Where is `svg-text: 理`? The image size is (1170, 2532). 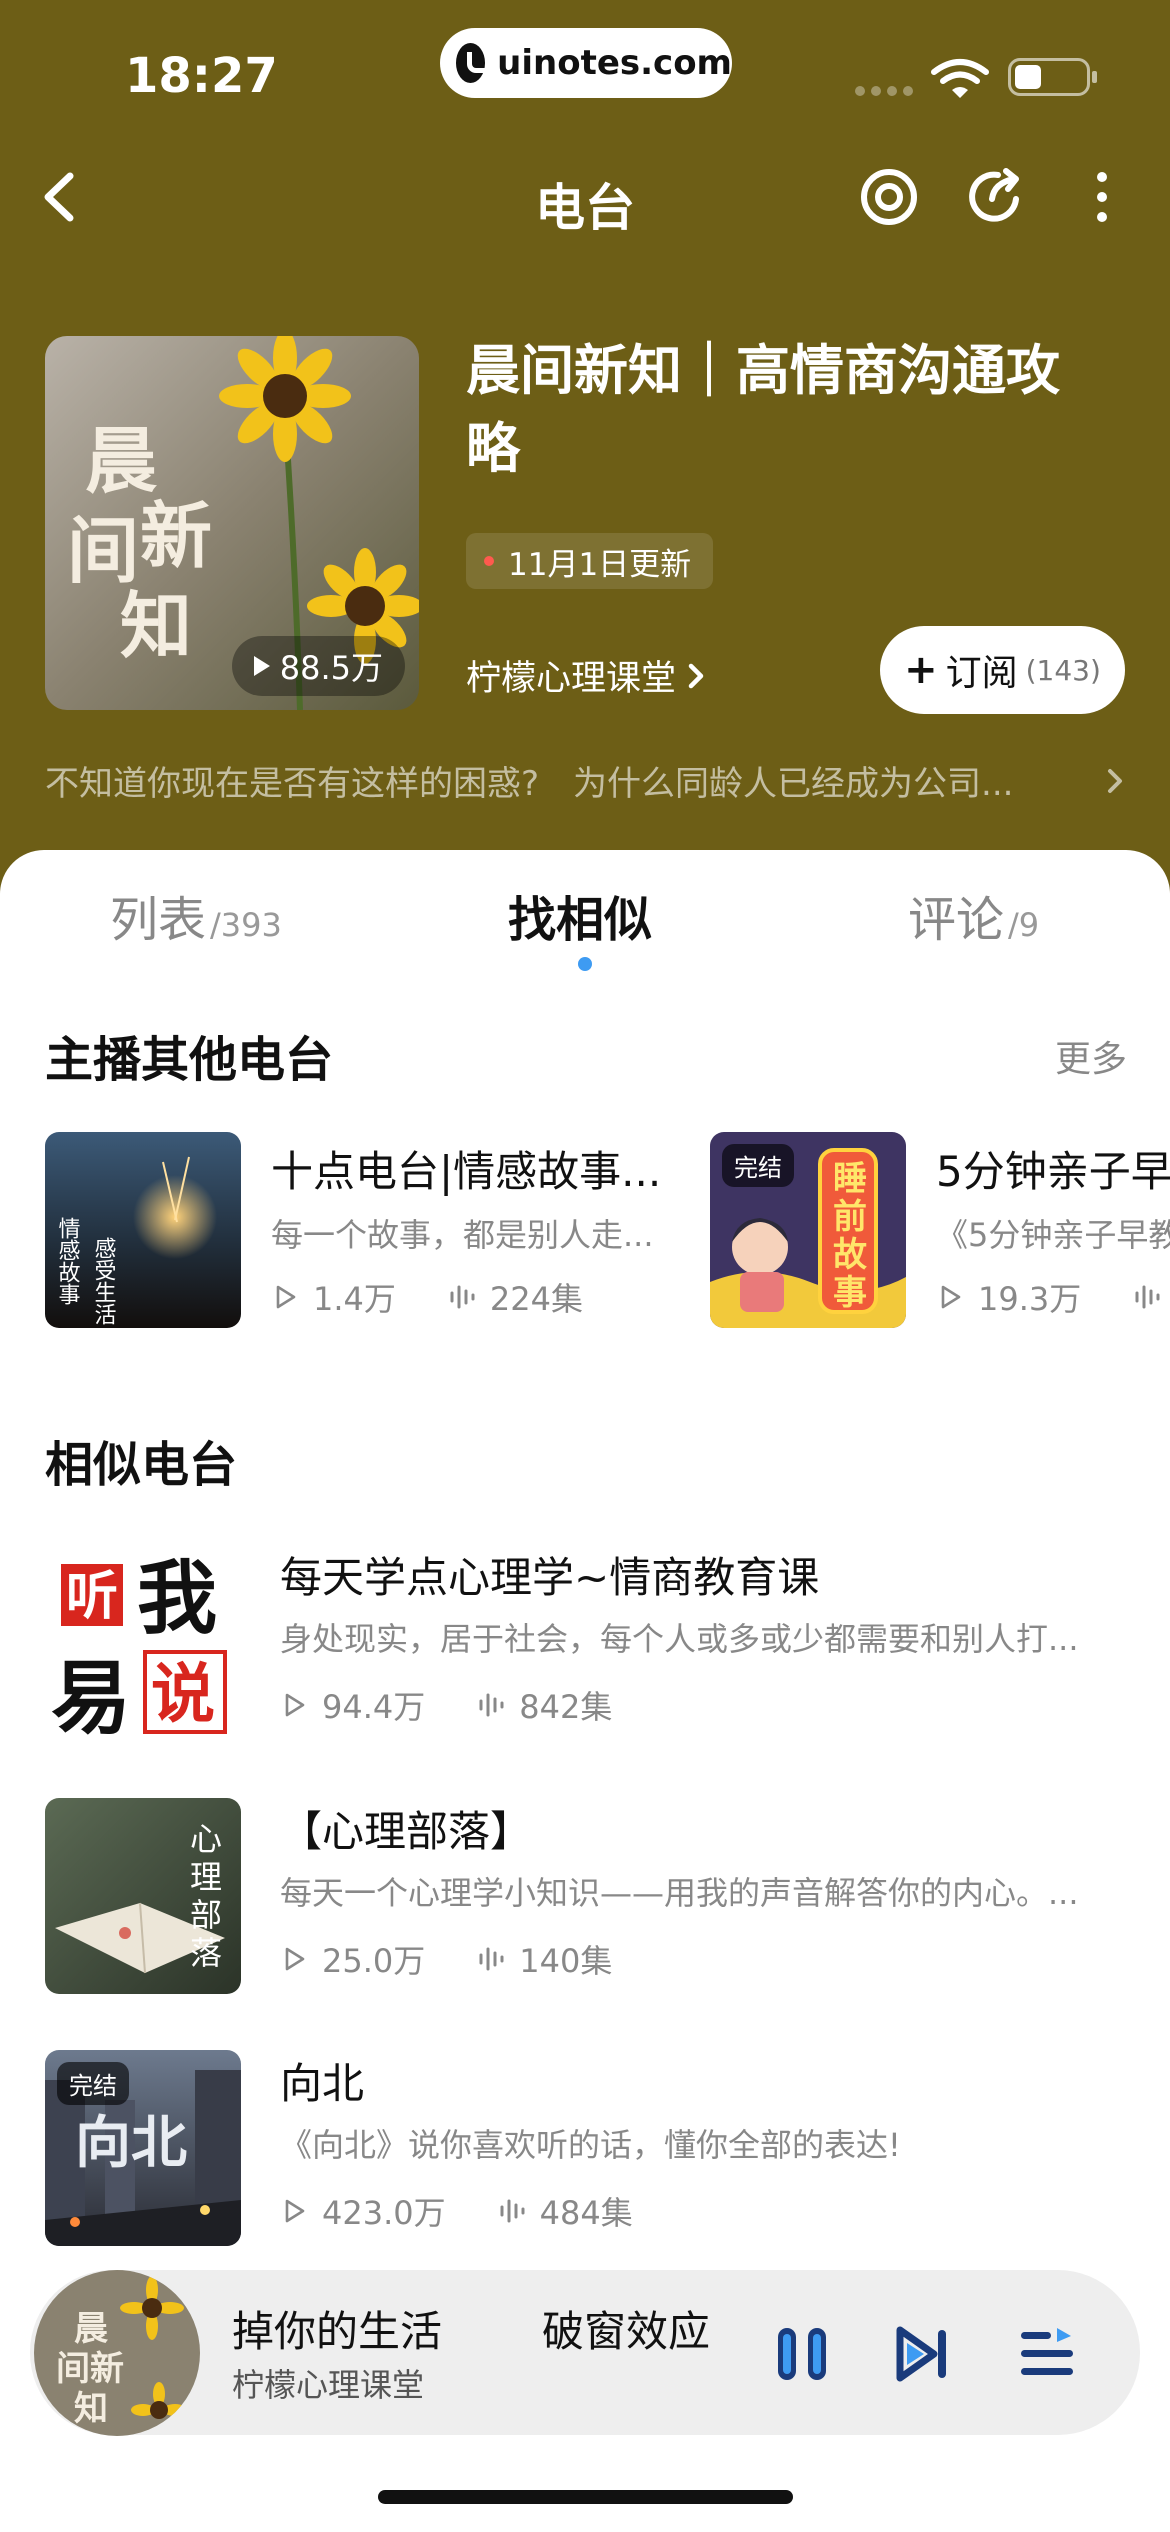
svg-text: 理 is located at coordinates (206, 1877).